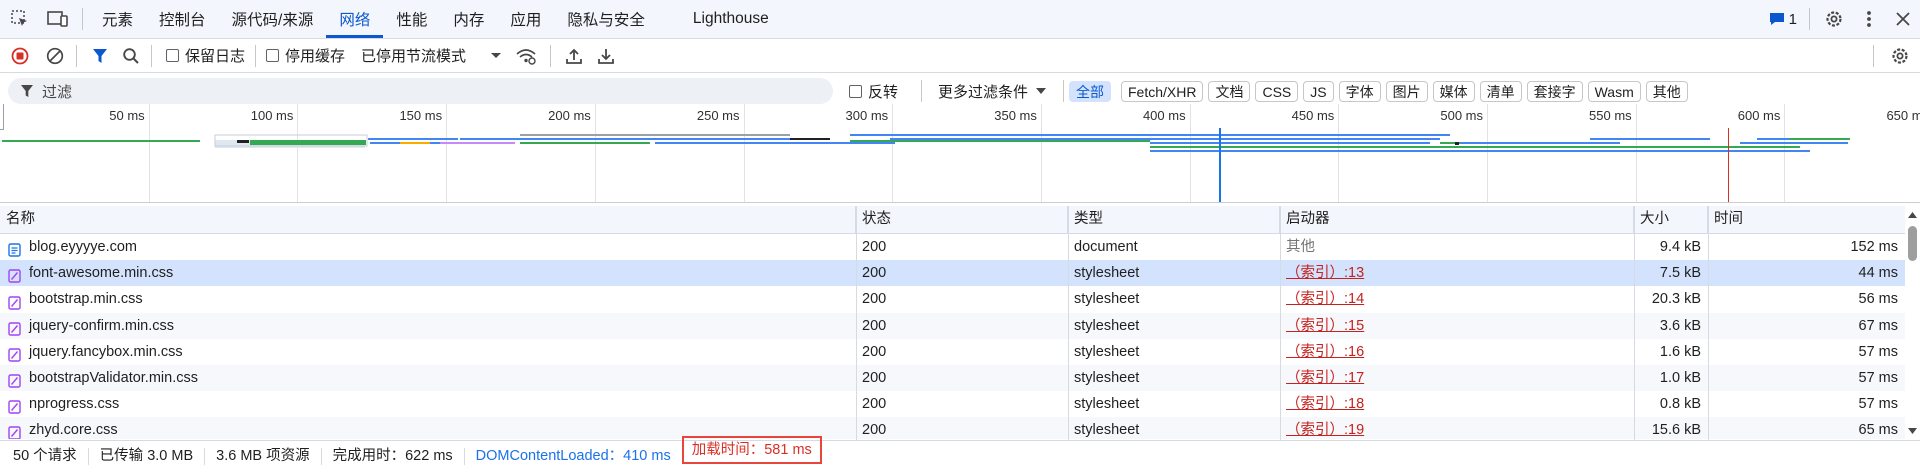  I want to click on tab-1: 控制台, so click(182, 19).